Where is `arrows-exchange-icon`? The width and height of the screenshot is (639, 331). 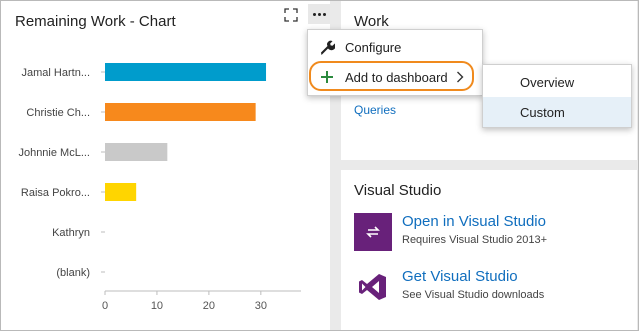 arrows-exchange-icon is located at coordinates (373, 232).